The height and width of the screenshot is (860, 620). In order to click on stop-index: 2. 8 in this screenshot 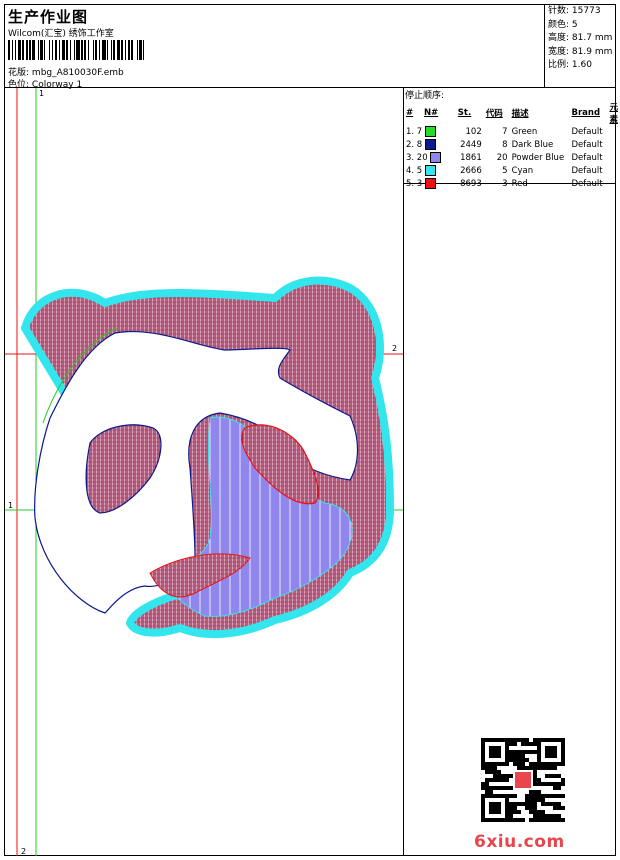, I will do `click(430, 144)`.